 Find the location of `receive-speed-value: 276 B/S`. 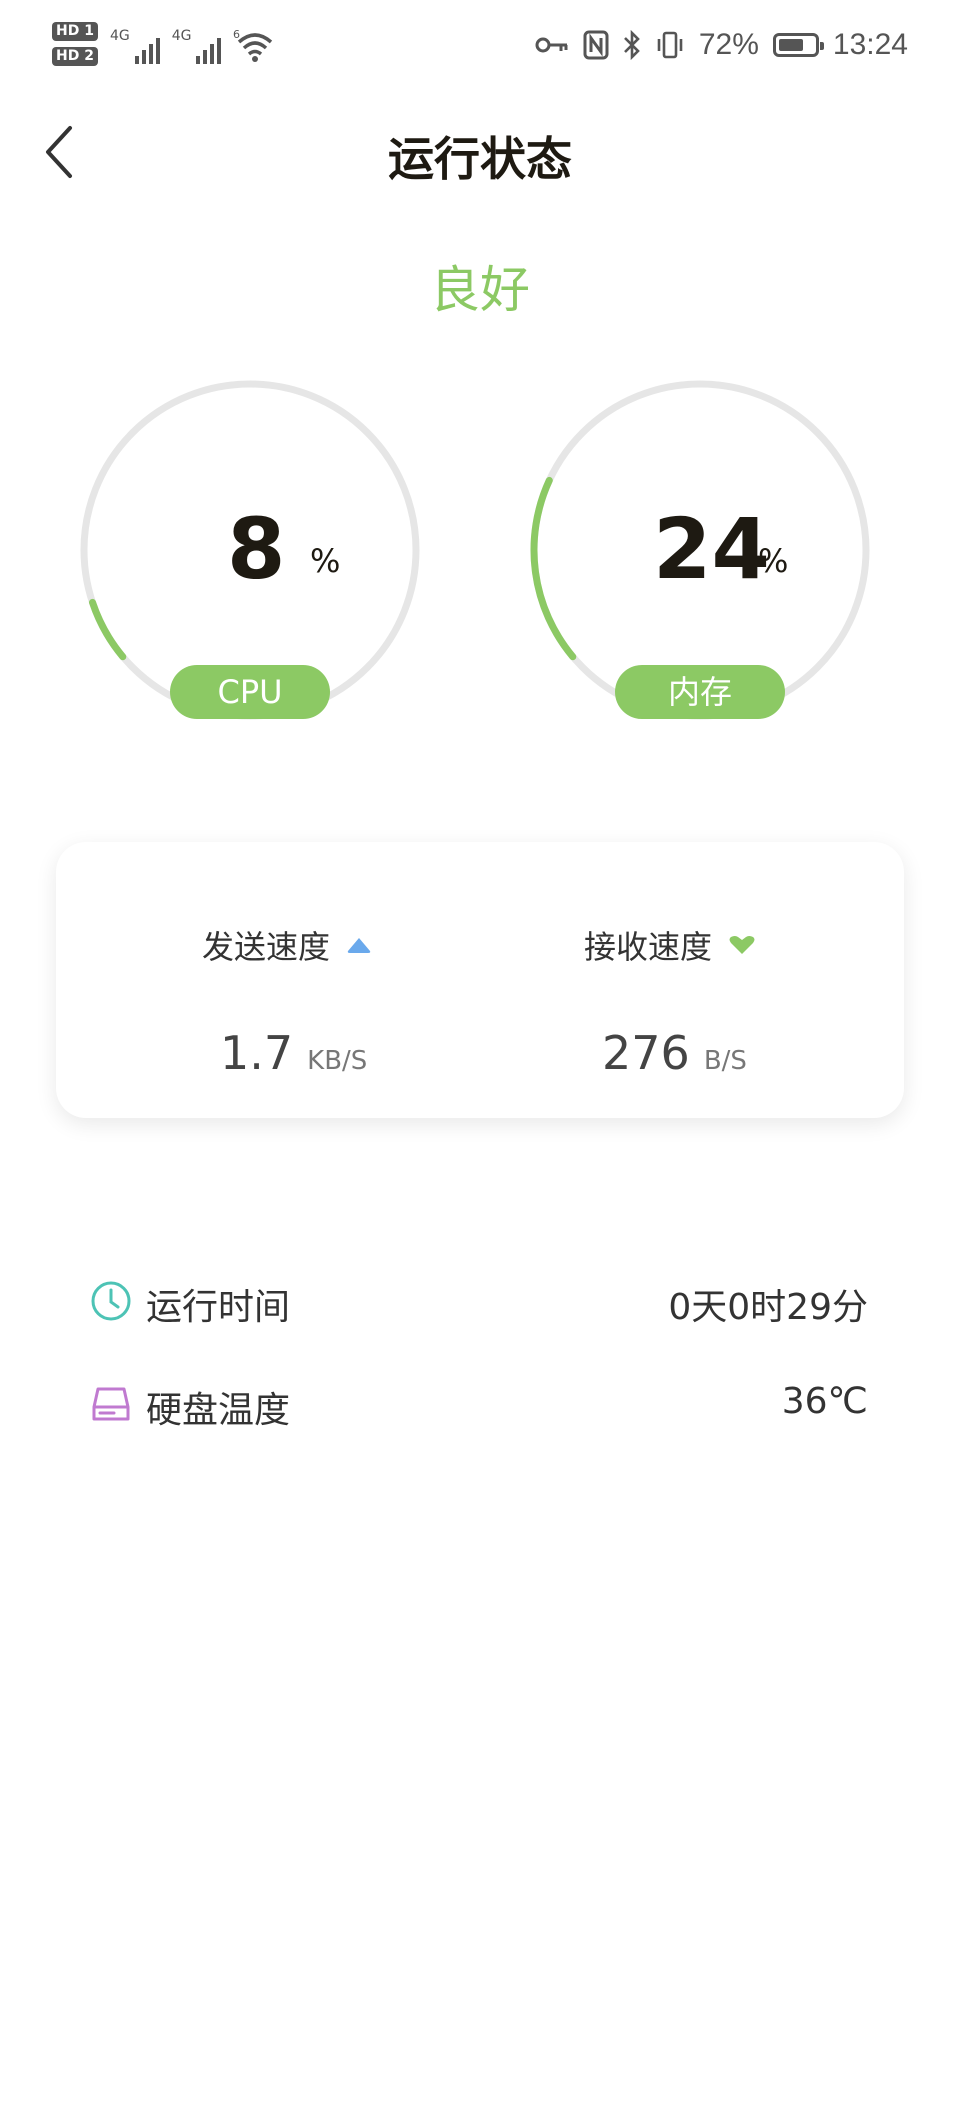

receive-speed-value: 276 B/S is located at coordinates (674, 1053).